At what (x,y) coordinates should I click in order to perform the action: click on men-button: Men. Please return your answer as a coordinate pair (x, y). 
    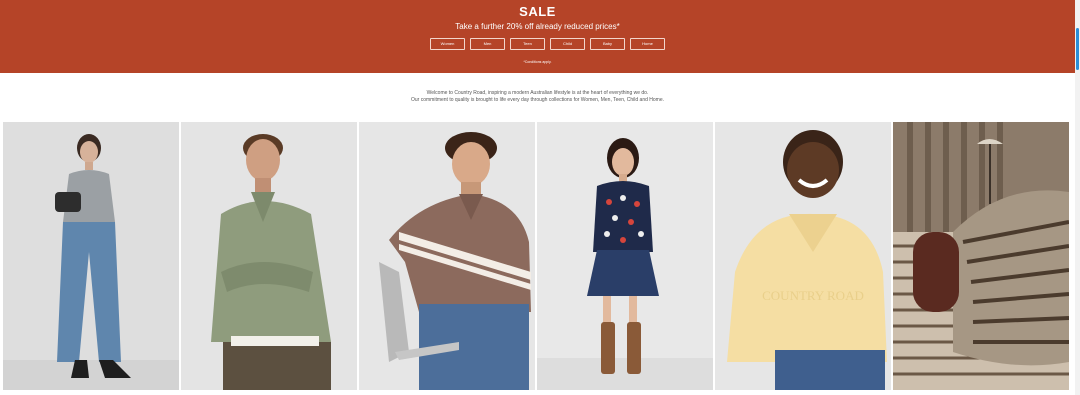
    Looking at the image, I should click on (487, 44).